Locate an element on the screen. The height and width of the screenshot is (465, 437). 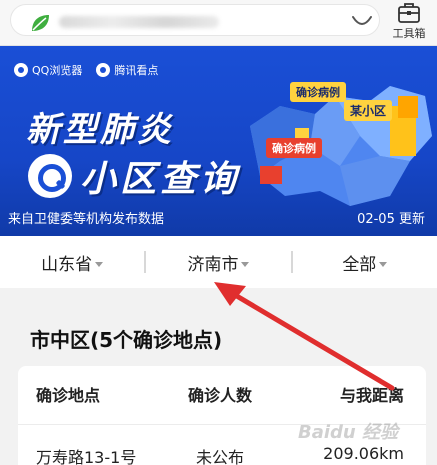
row-distance: 209.06km is located at coordinates (363, 453).